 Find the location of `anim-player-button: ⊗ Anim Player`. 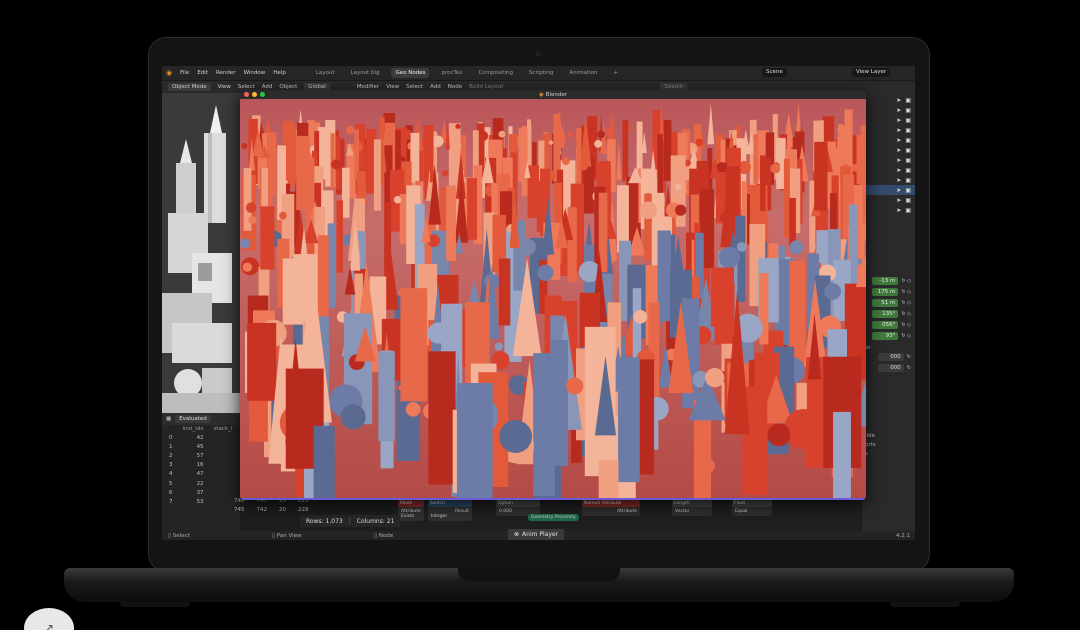

anim-player-button: ⊗ Anim Player is located at coordinates (536, 534).